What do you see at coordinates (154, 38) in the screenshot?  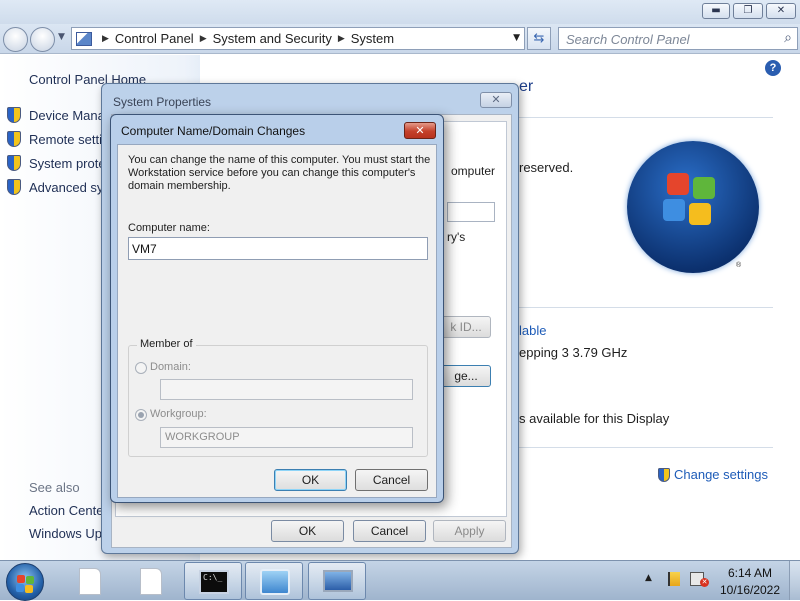 I see `breadcrumb-control-panel: Control Panel` at bounding box center [154, 38].